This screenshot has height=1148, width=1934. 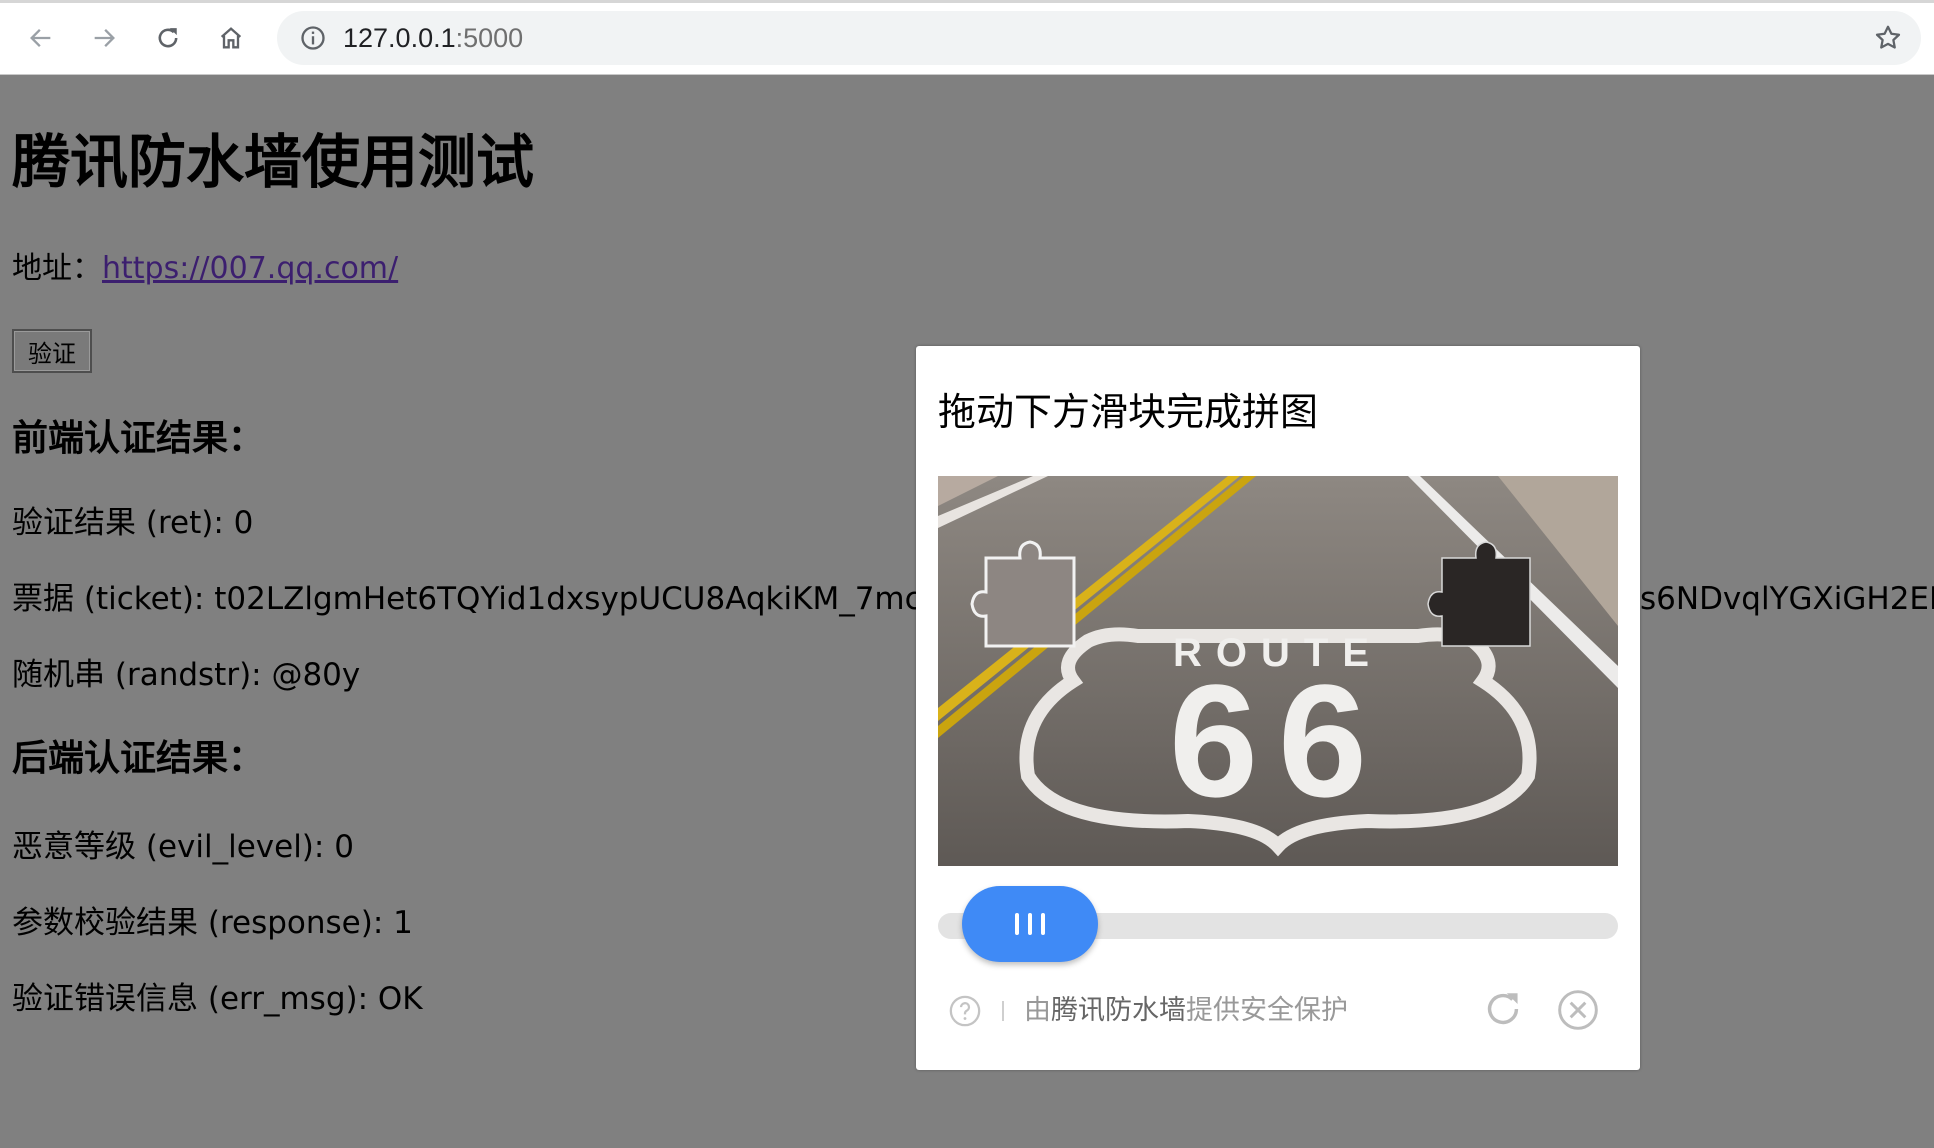 I want to click on reload-button, so click(x=168, y=38).